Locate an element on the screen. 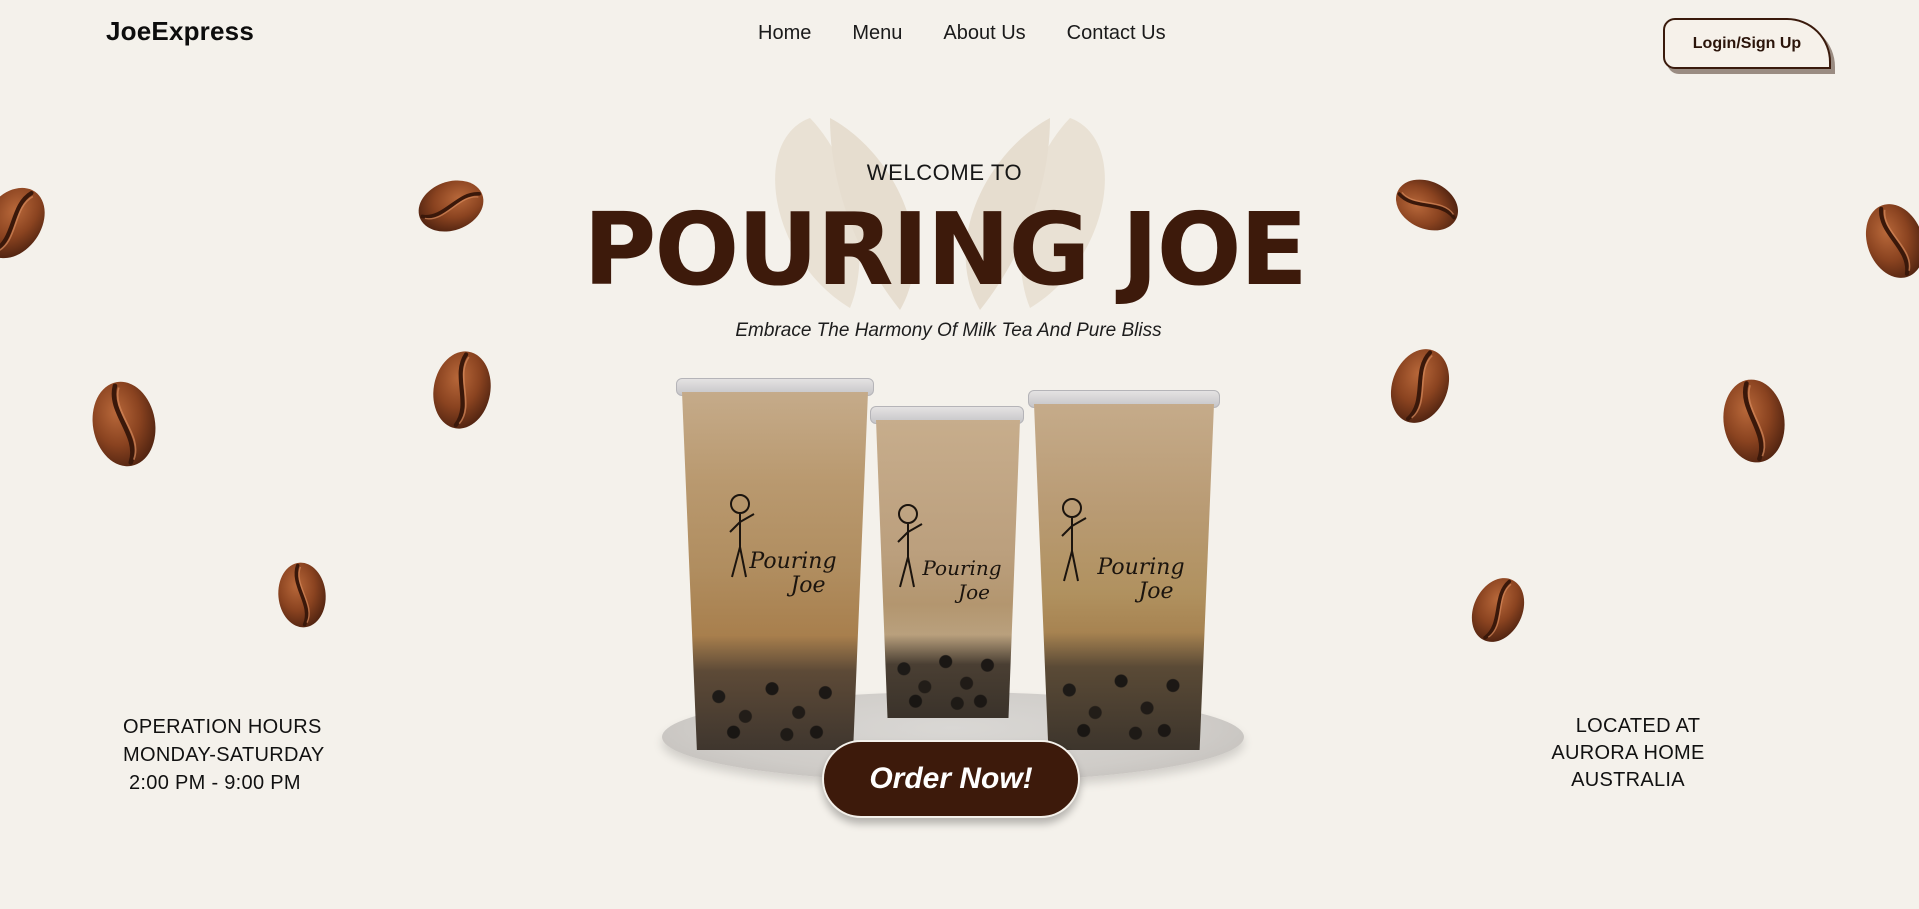 The width and height of the screenshot is (1919, 909). nav-about-us: About Us is located at coordinates (984, 33).